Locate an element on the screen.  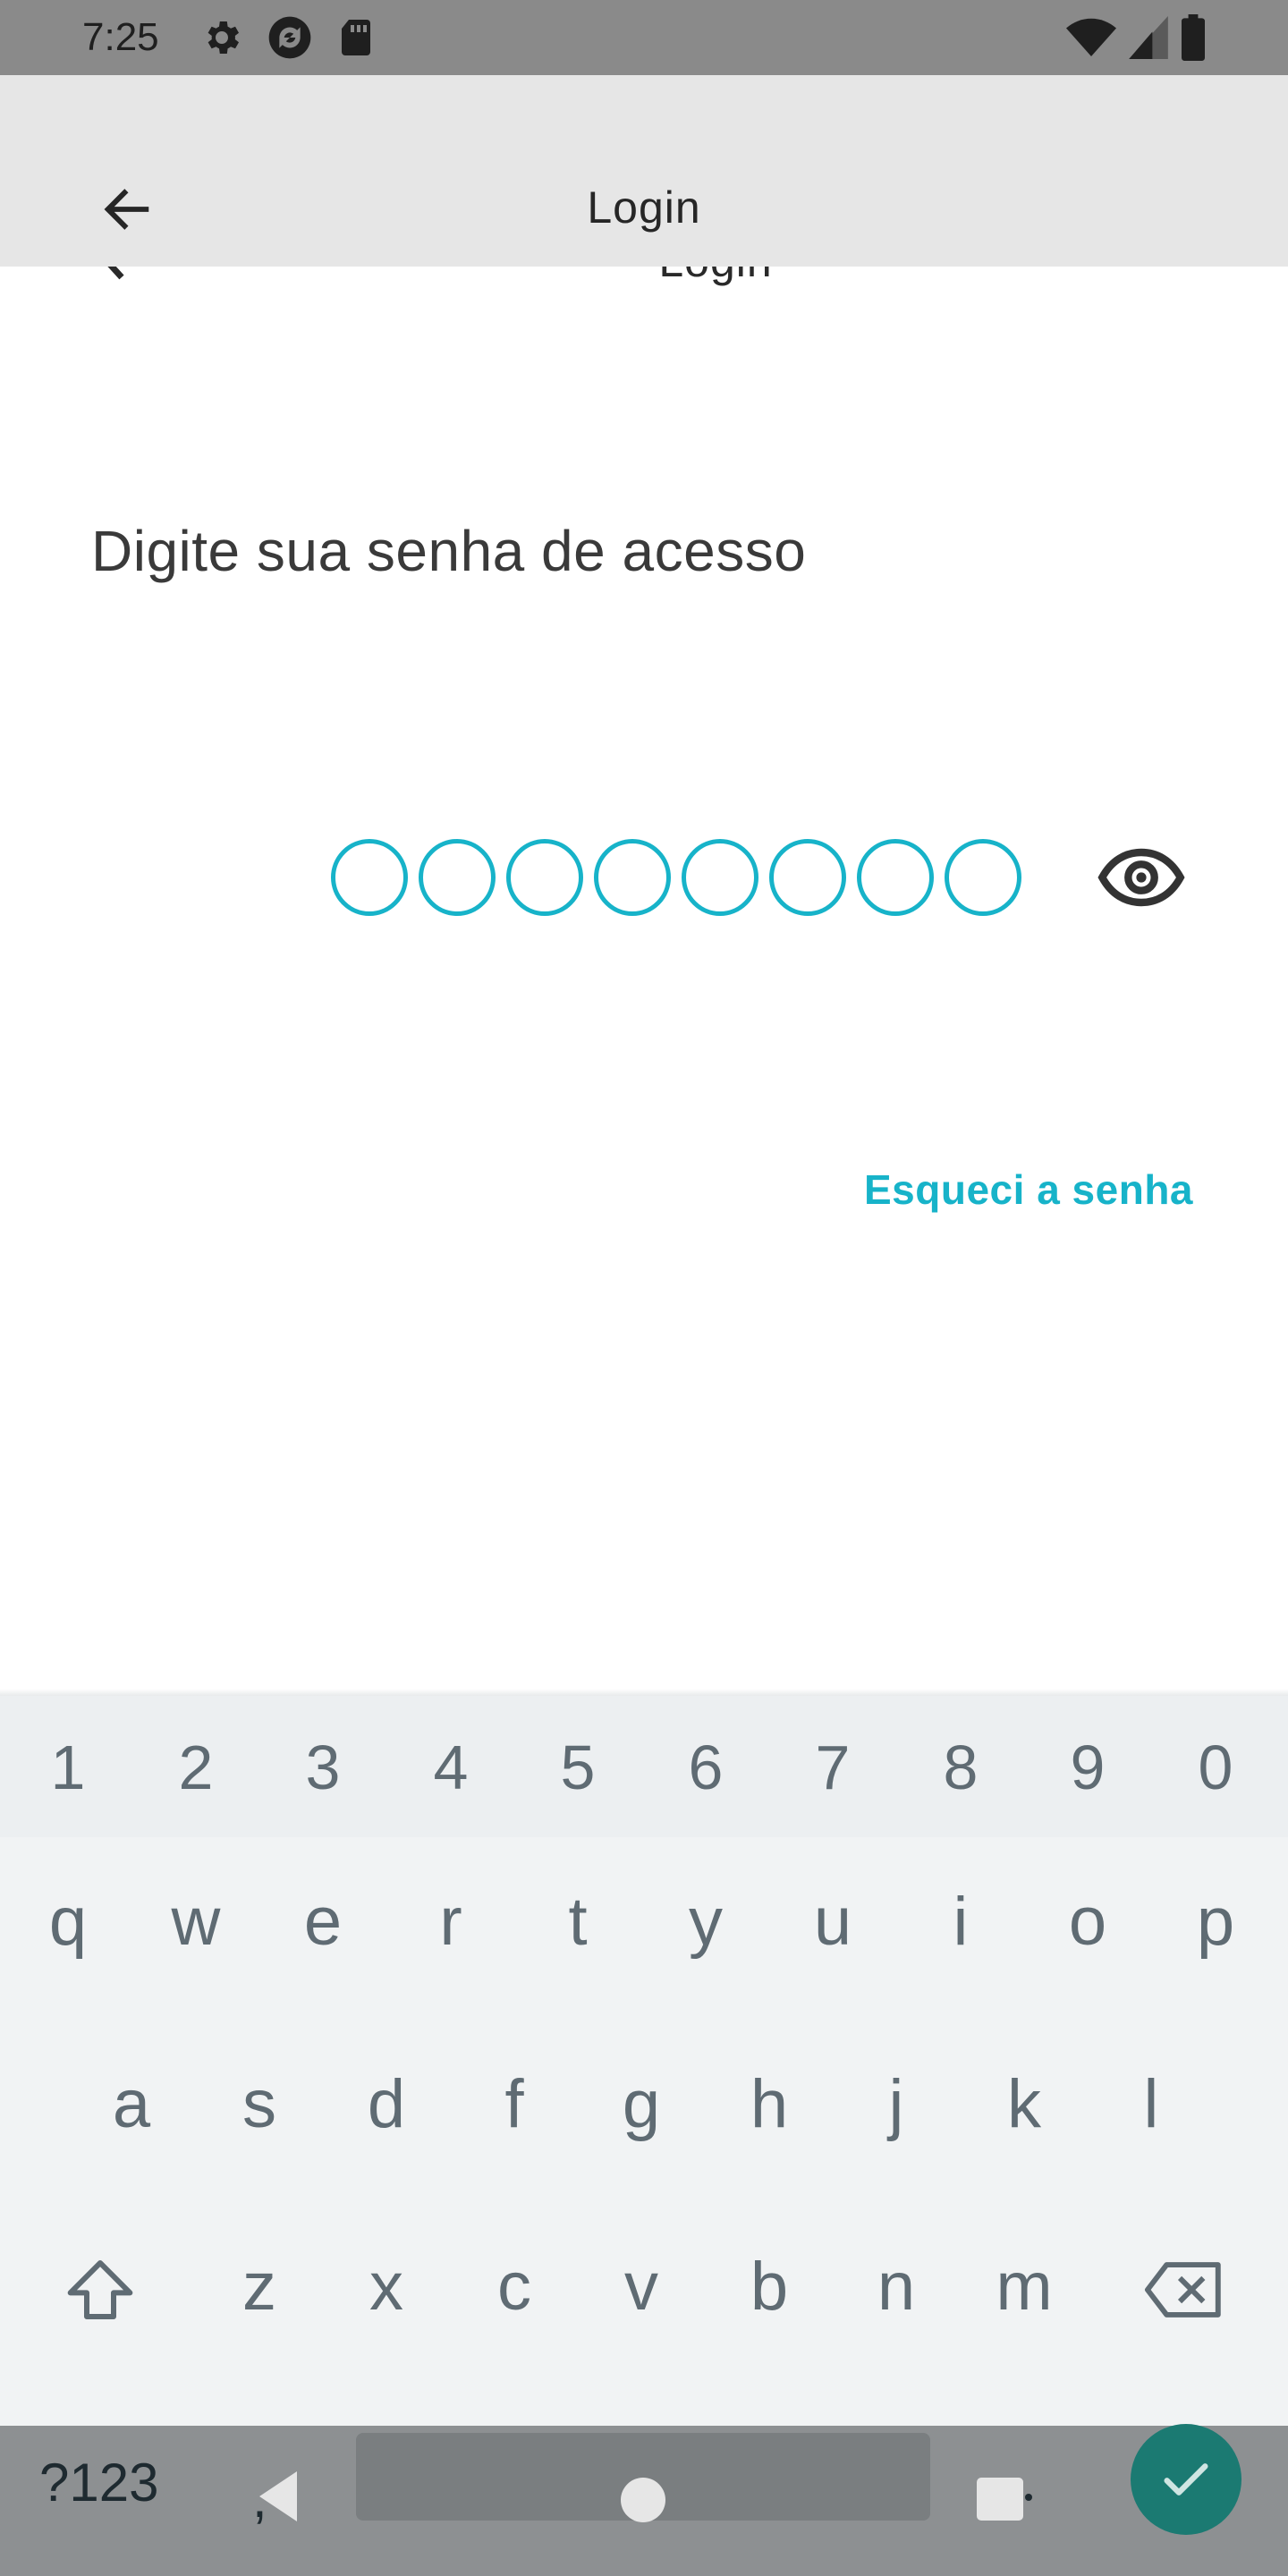
key-8: 8 is located at coordinates (960, 1767).